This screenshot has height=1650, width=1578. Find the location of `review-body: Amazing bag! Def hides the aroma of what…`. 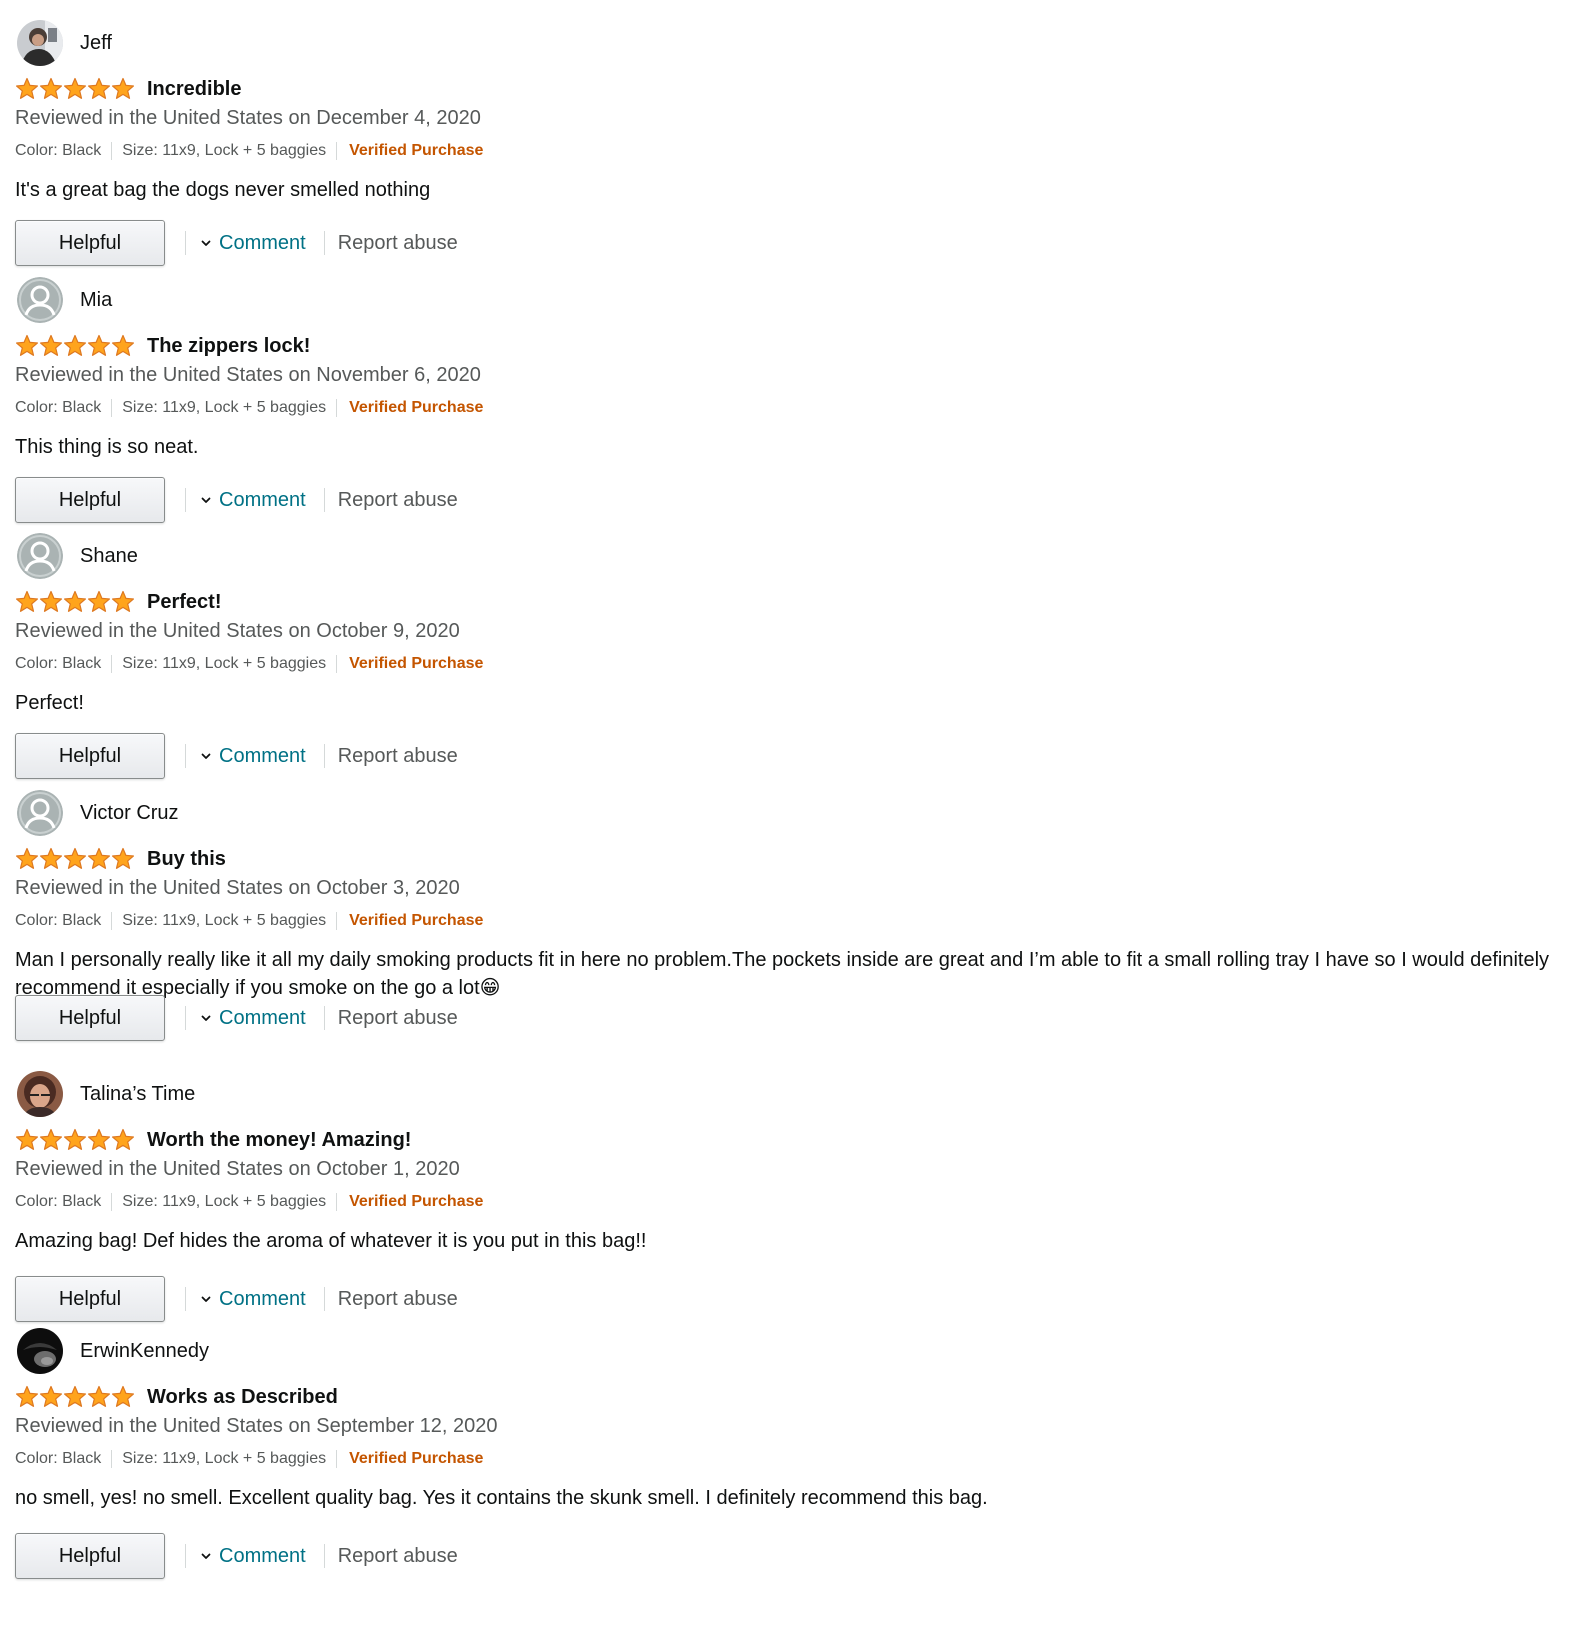

review-body: Amazing bag! Def hides the aroma of what… is located at coordinates (331, 1241).